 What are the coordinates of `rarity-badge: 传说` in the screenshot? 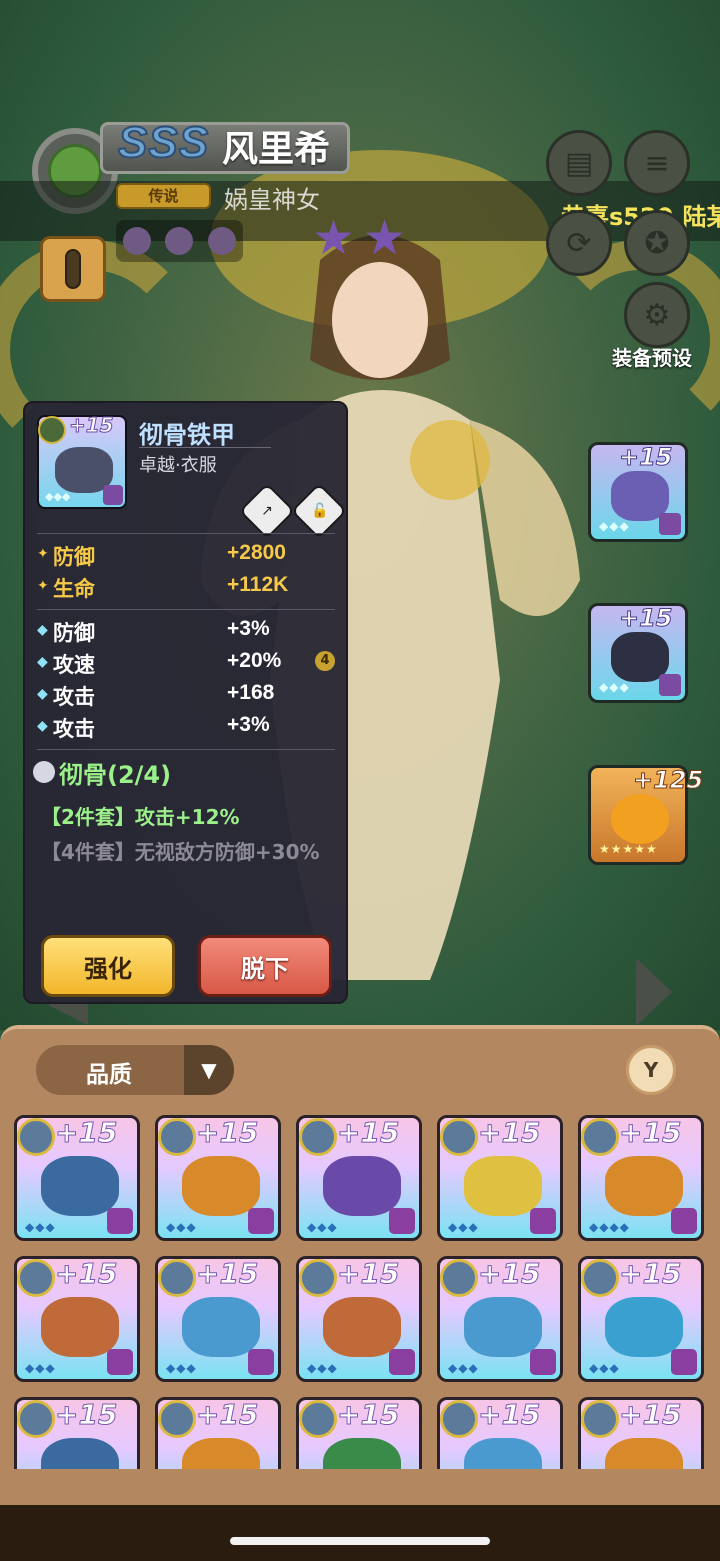 It's located at (163, 196).